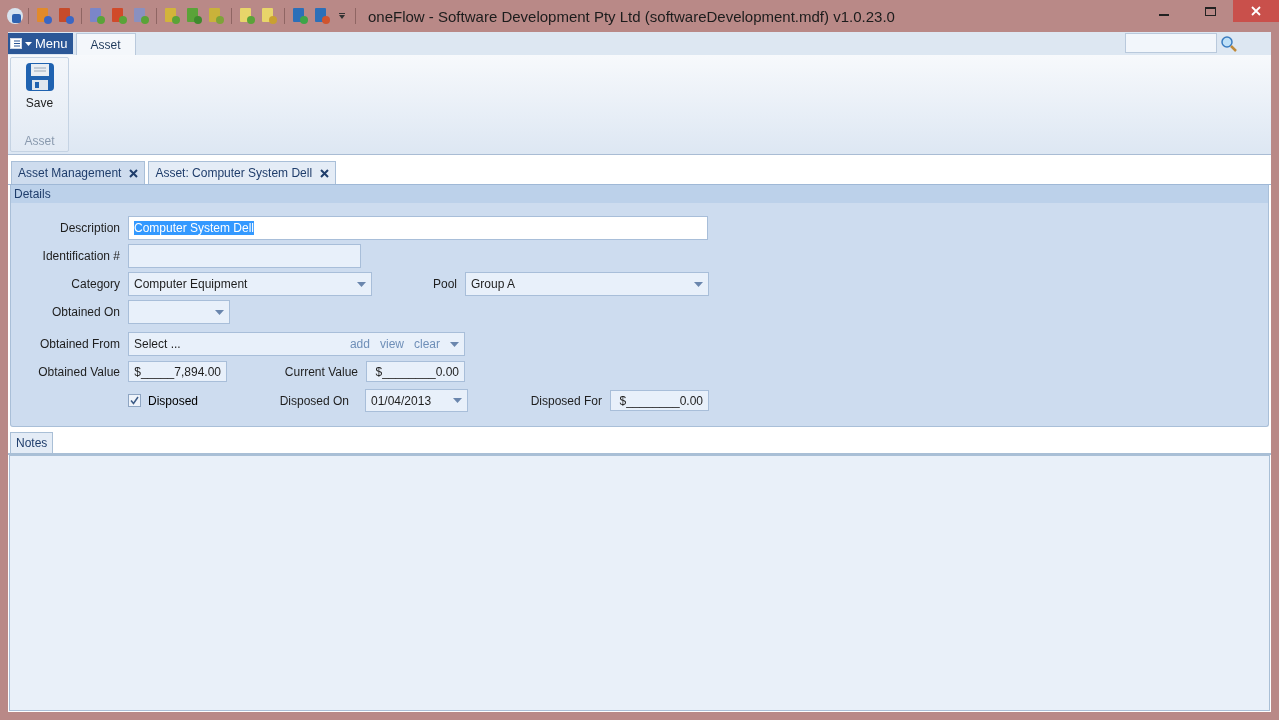  Describe the element at coordinates (40, 43) in the screenshot. I see `menu-button: Menu` at that location.